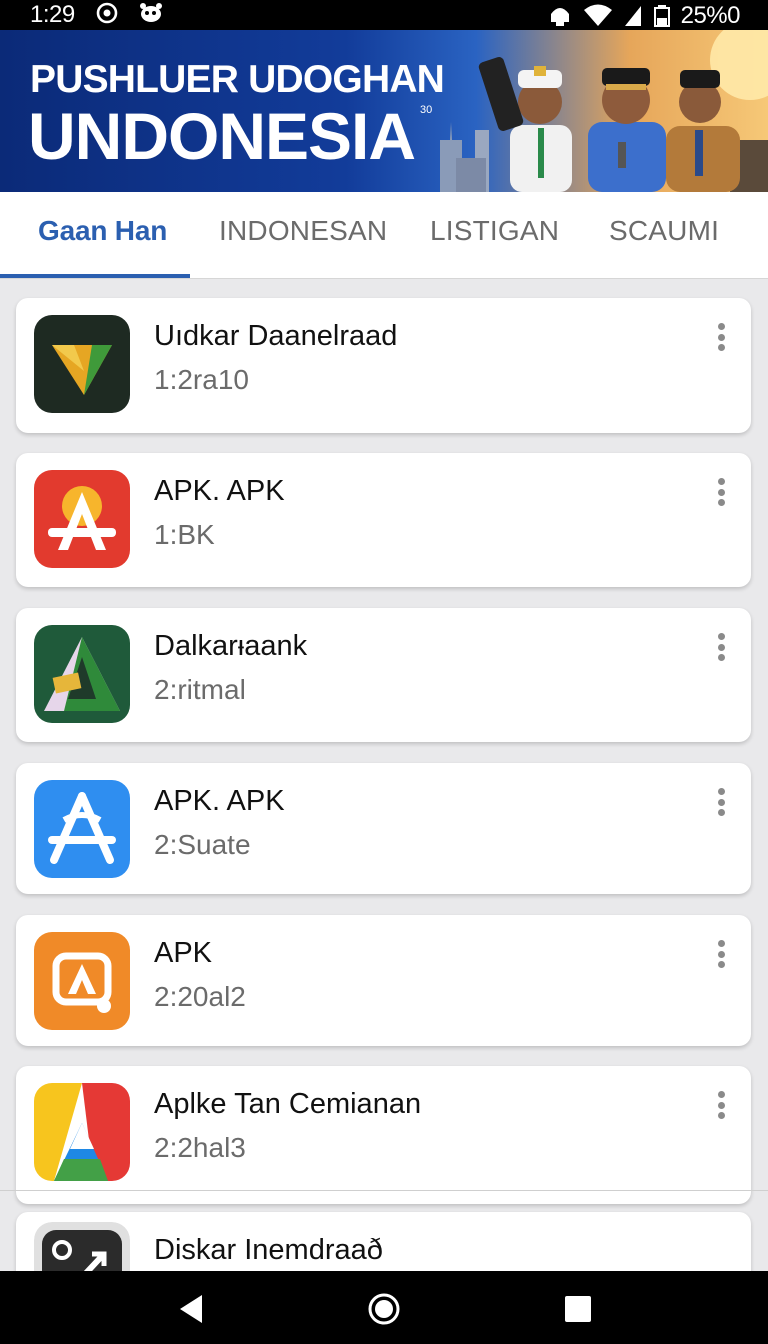 The height and width of the screenshot is (1344, 768). What do you see at coordinates (184, 534) in the screenshot?
I see `app-subtitle: 1:BK` at bounding box center [184, 534].